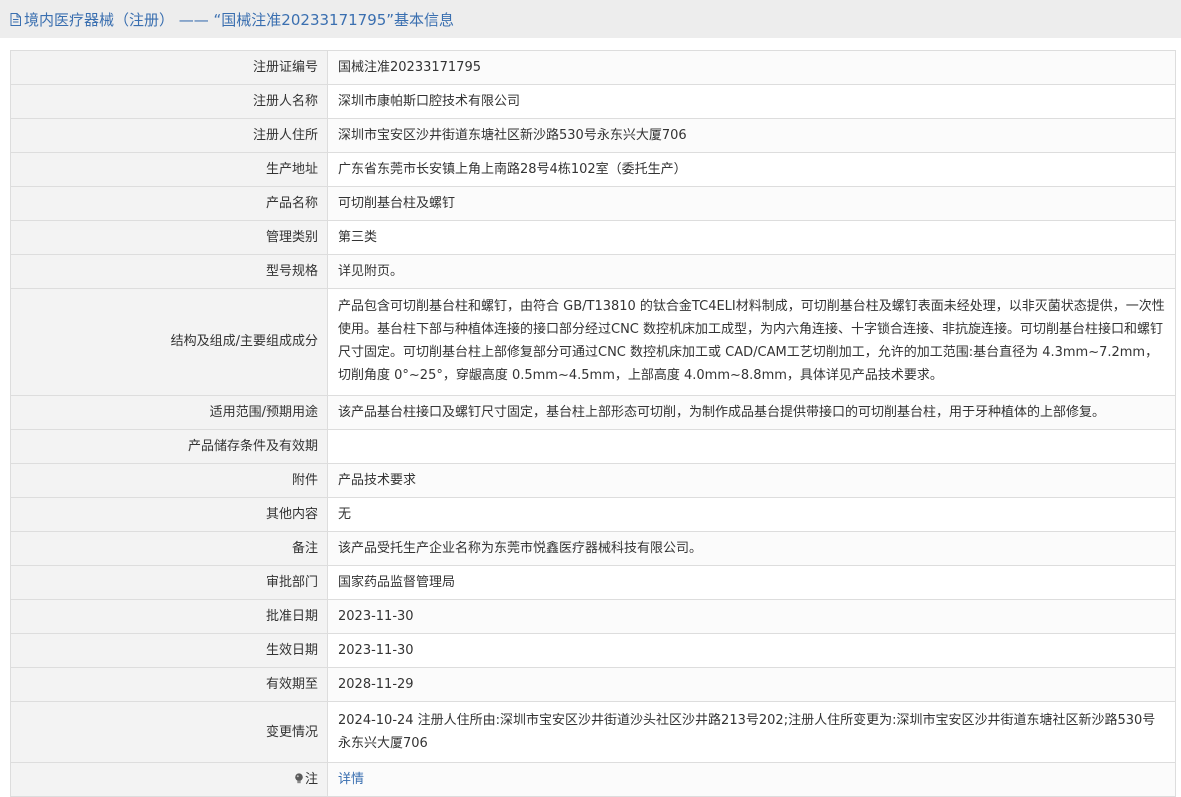 The image size is (1181, 797). I want to click on note-label-cell: 注, so click(169, 779).